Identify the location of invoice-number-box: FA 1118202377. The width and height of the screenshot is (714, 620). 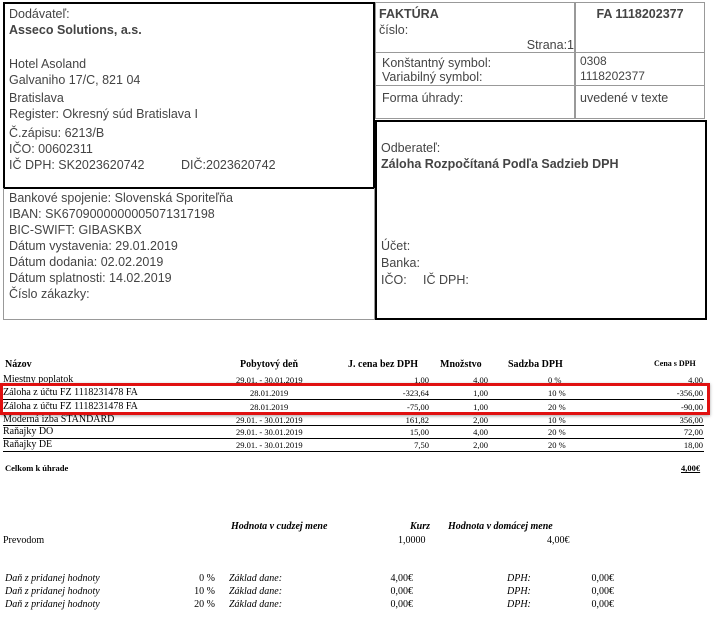
(640, 27).